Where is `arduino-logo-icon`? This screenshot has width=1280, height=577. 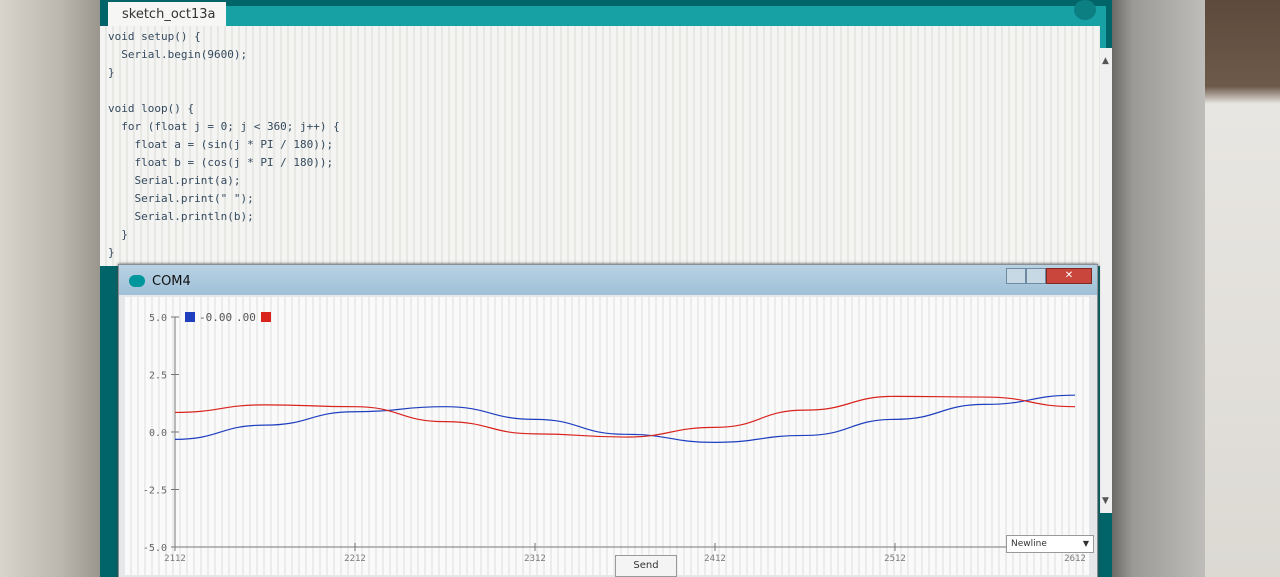
arduino-logo-icon is located at coordinates (137, 281).